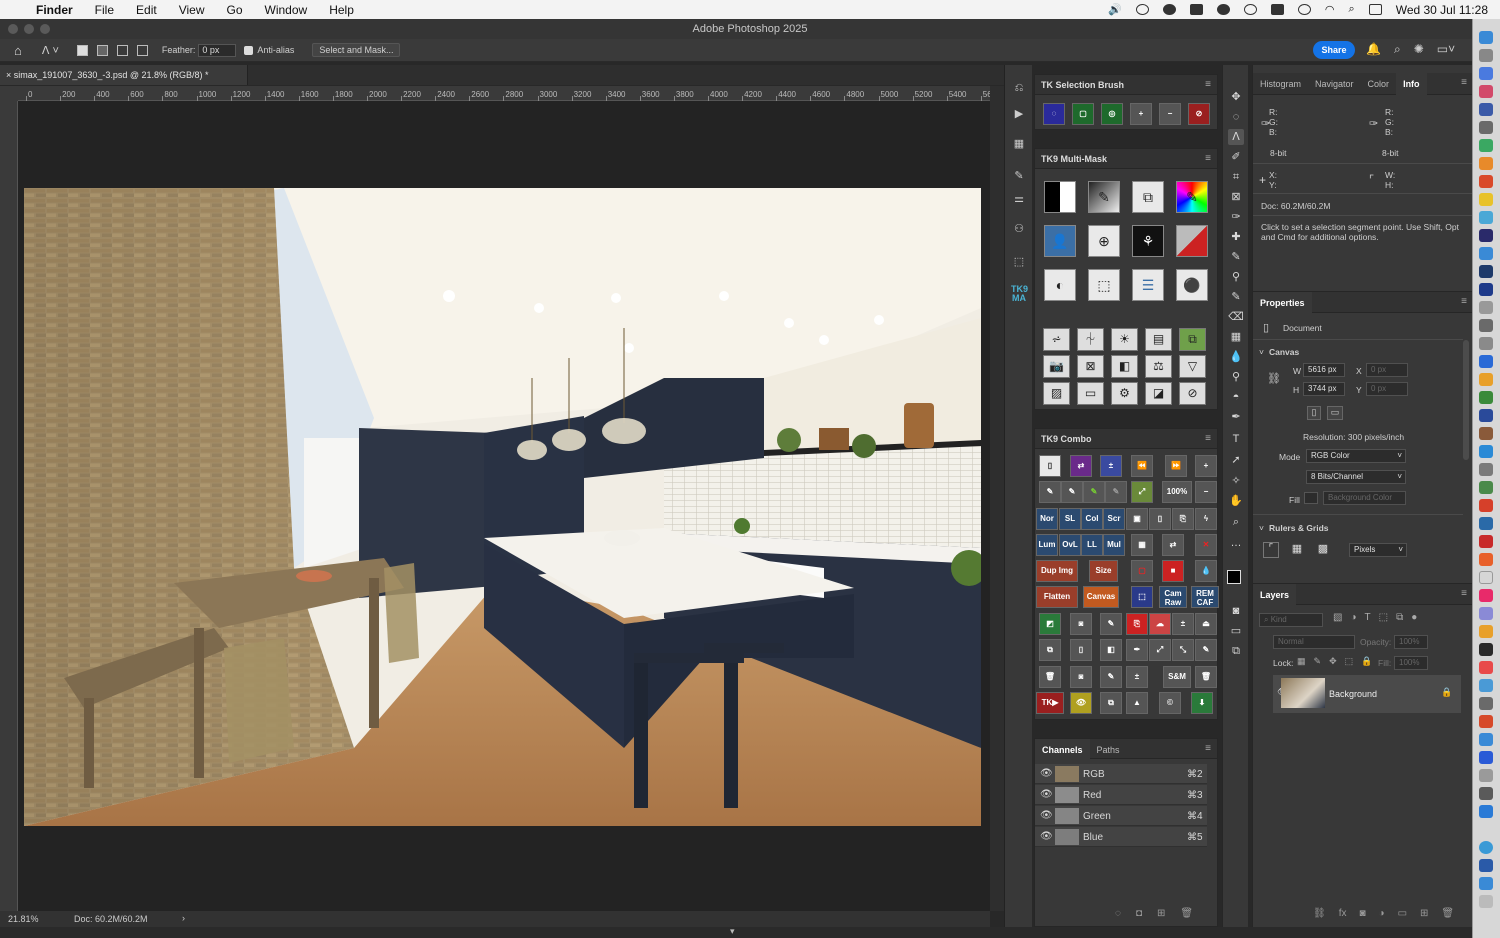 The height and width of the screenshot is (938, 1500). I want to click on combo-rem-caf-button: REM CAF, so click(1205, 597).